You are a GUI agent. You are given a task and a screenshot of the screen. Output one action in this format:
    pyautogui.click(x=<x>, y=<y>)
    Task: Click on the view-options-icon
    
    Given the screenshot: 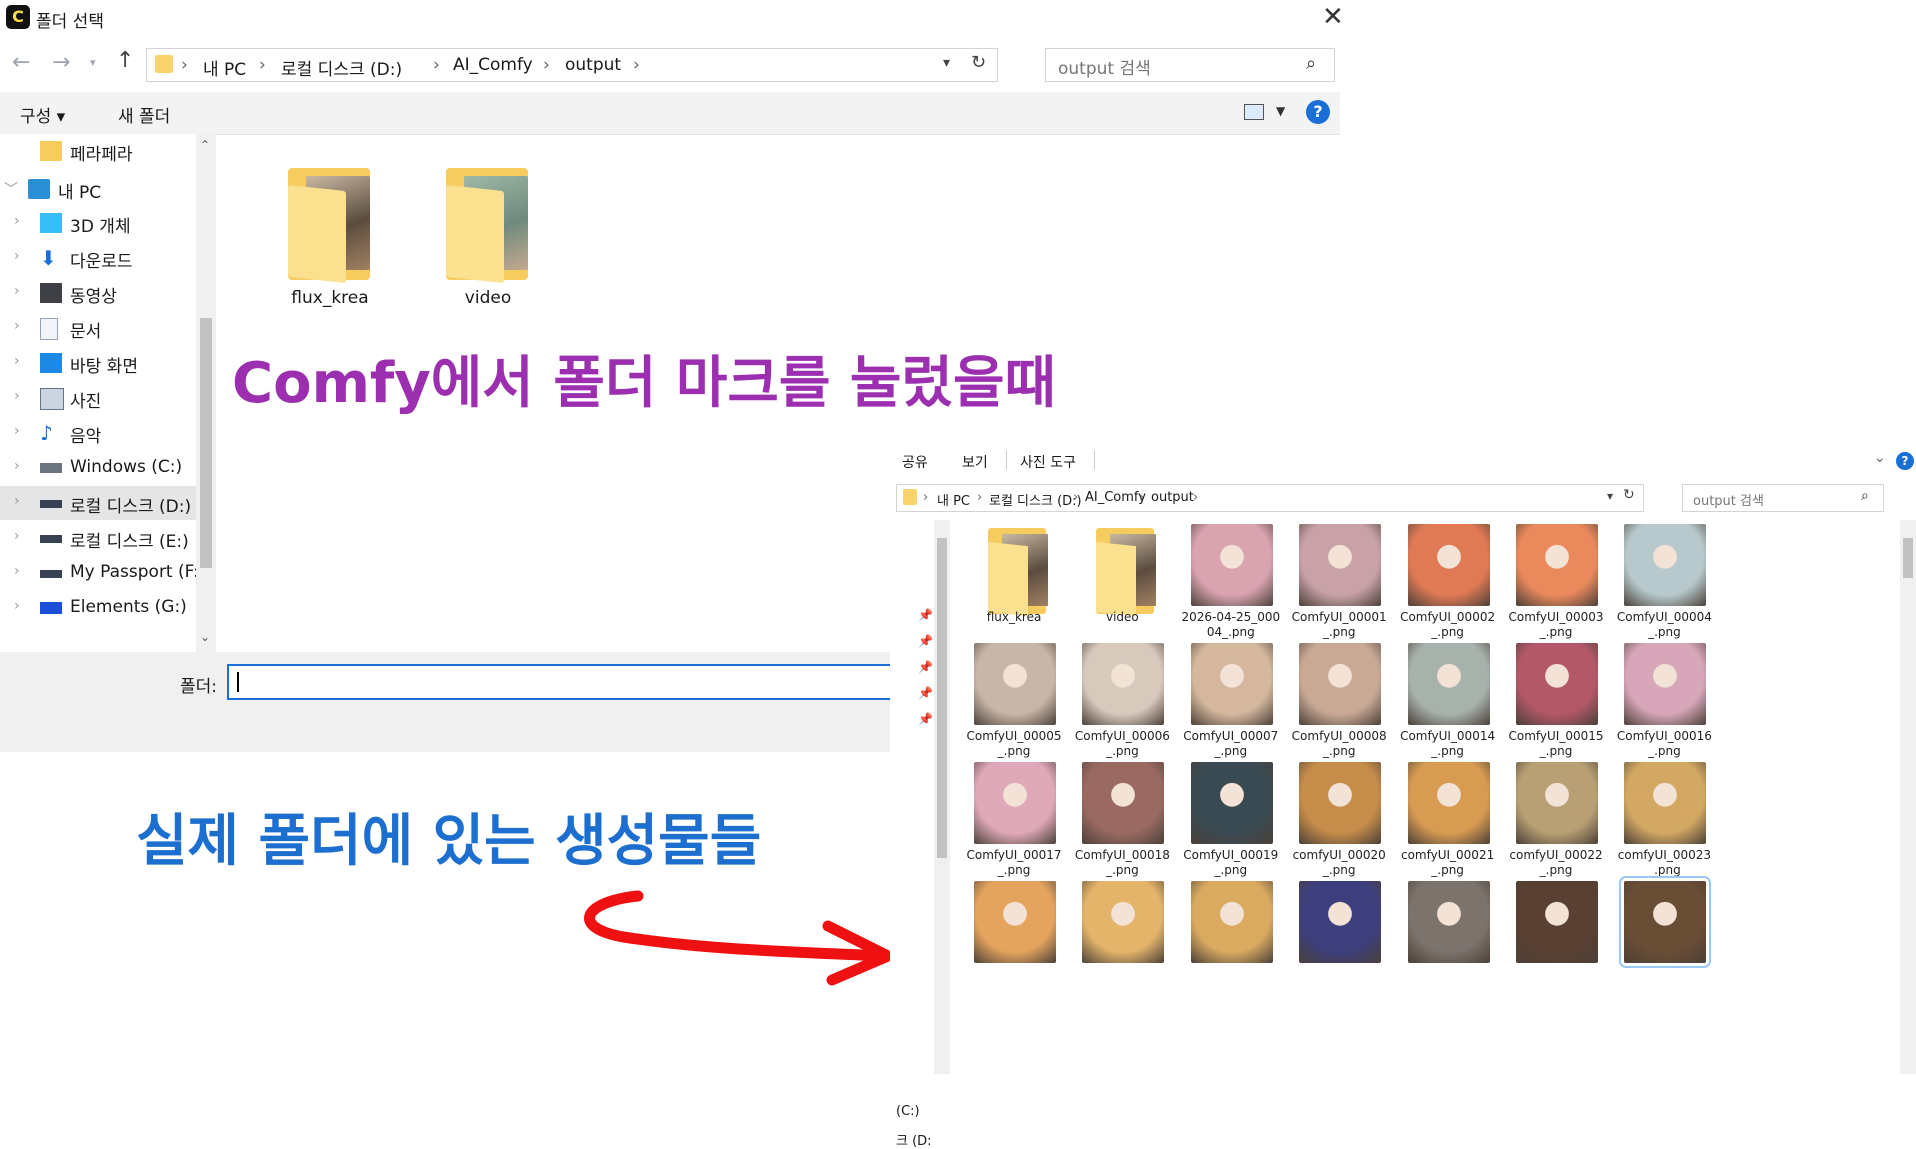 What is the action you would take?
    pyautogui.click(x=1254, y=112)
    